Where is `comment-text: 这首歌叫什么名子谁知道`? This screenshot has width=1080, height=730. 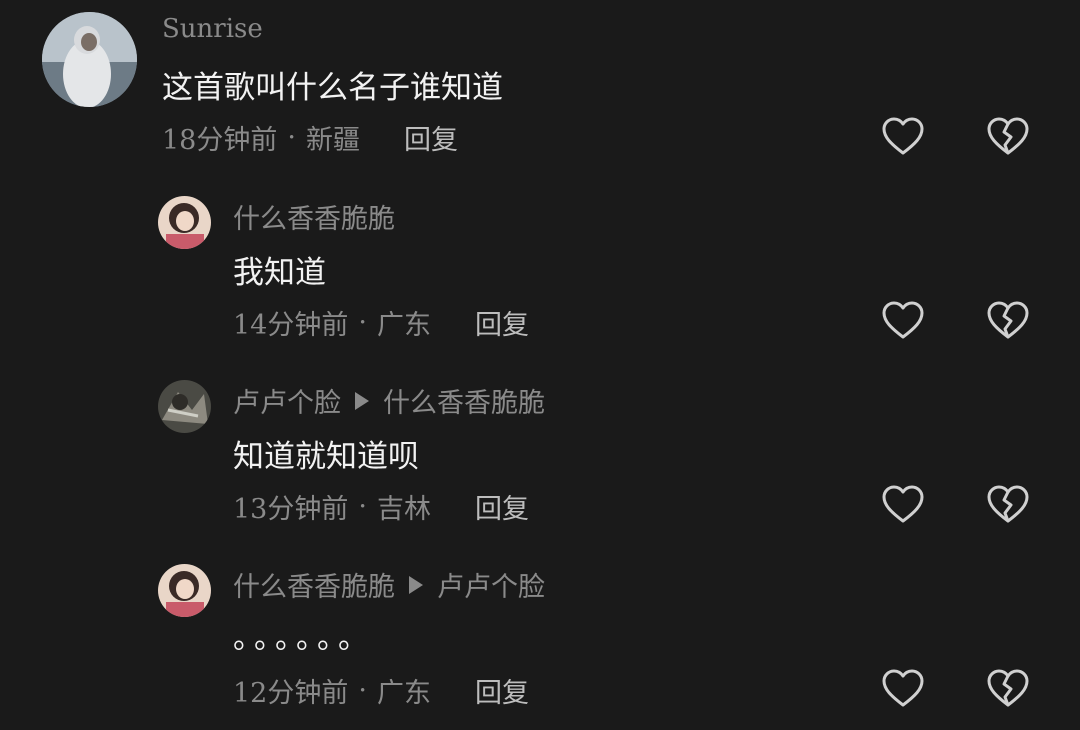 comment-text: 这首歌叫什么名子谁知道 is located at coordinates (332, 88).